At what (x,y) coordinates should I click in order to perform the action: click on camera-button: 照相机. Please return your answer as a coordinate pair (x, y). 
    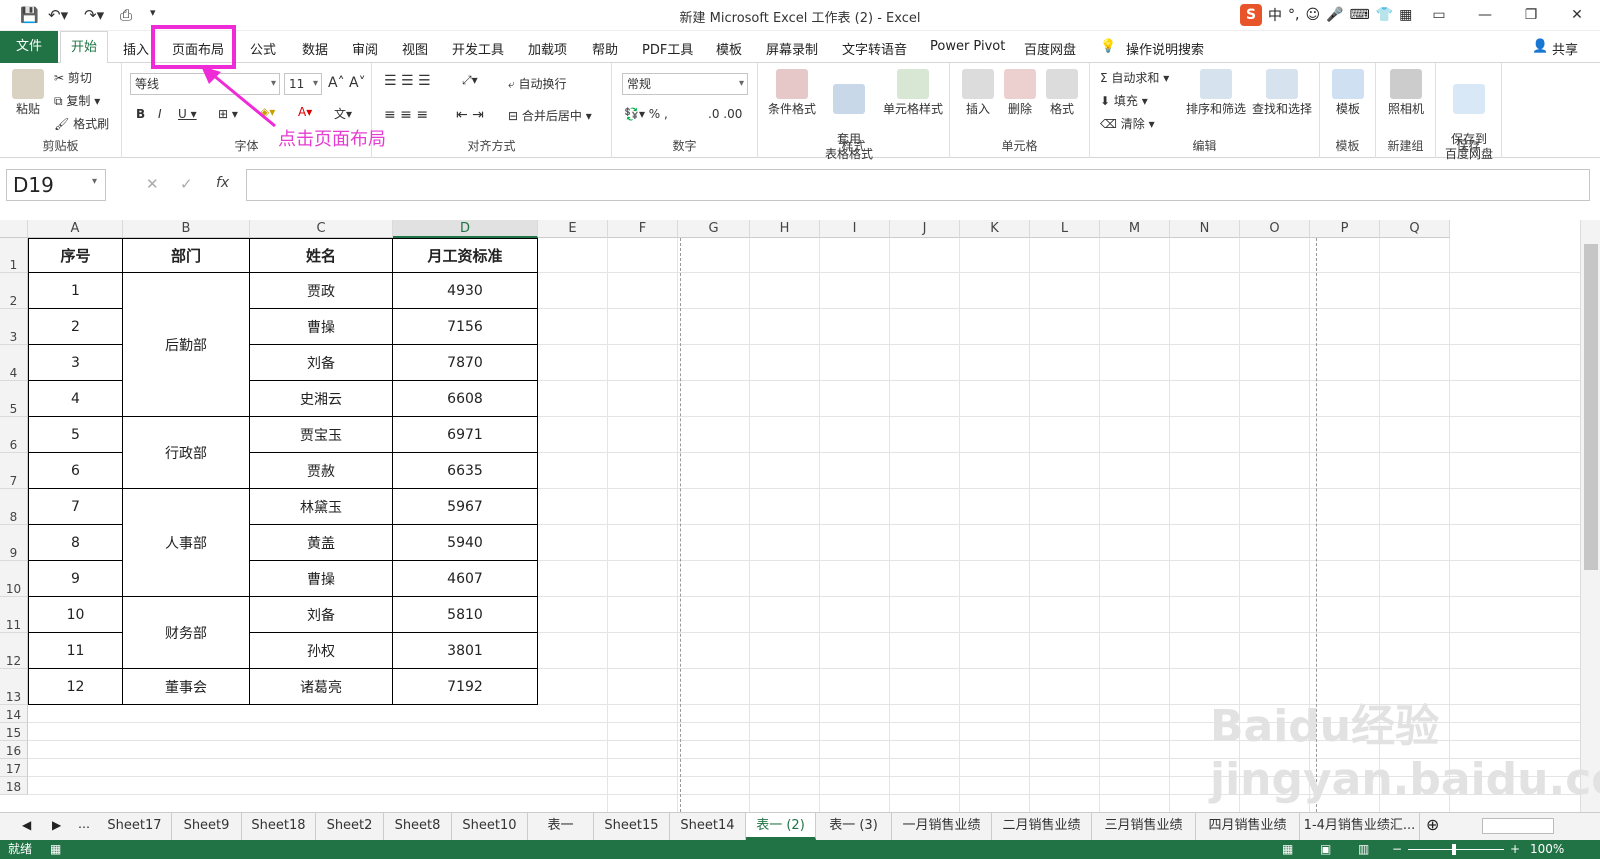
    Looking at the image, I should click on (1406, 93).